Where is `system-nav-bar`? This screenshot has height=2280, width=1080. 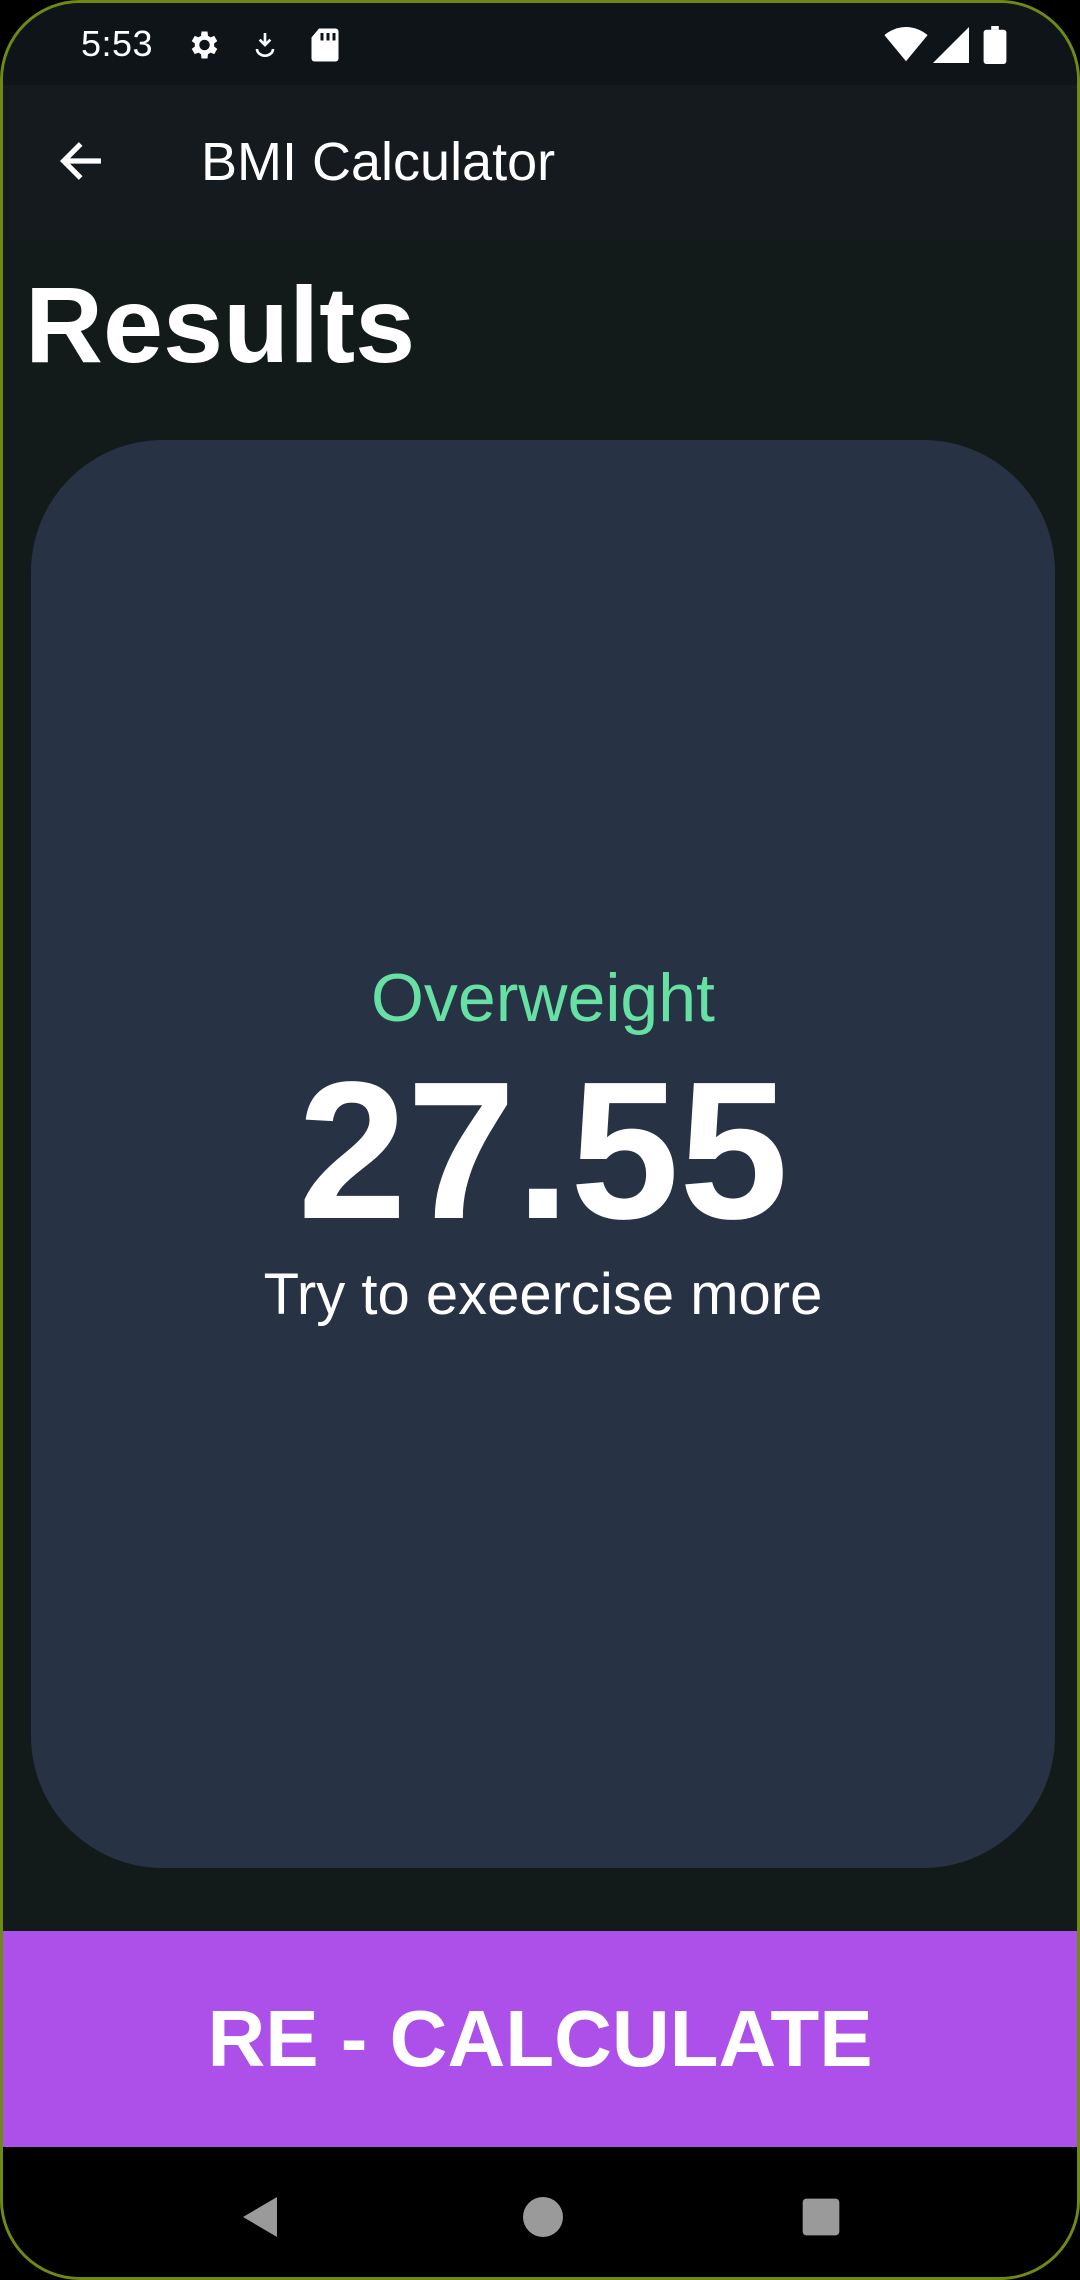 system-nav-bar is located at coordinates (540, 2212).